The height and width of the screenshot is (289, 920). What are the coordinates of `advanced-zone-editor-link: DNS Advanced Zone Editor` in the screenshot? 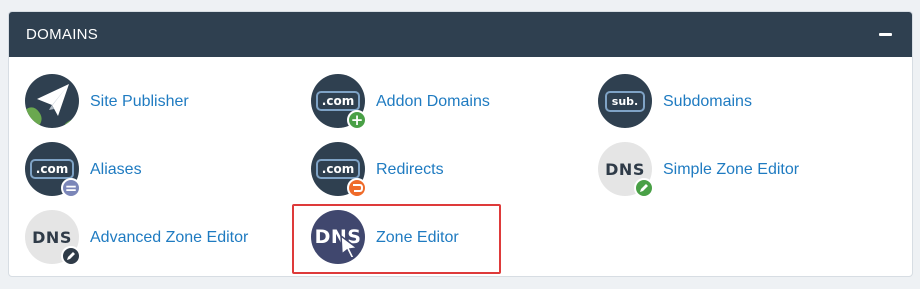 It's located at (136, 238).